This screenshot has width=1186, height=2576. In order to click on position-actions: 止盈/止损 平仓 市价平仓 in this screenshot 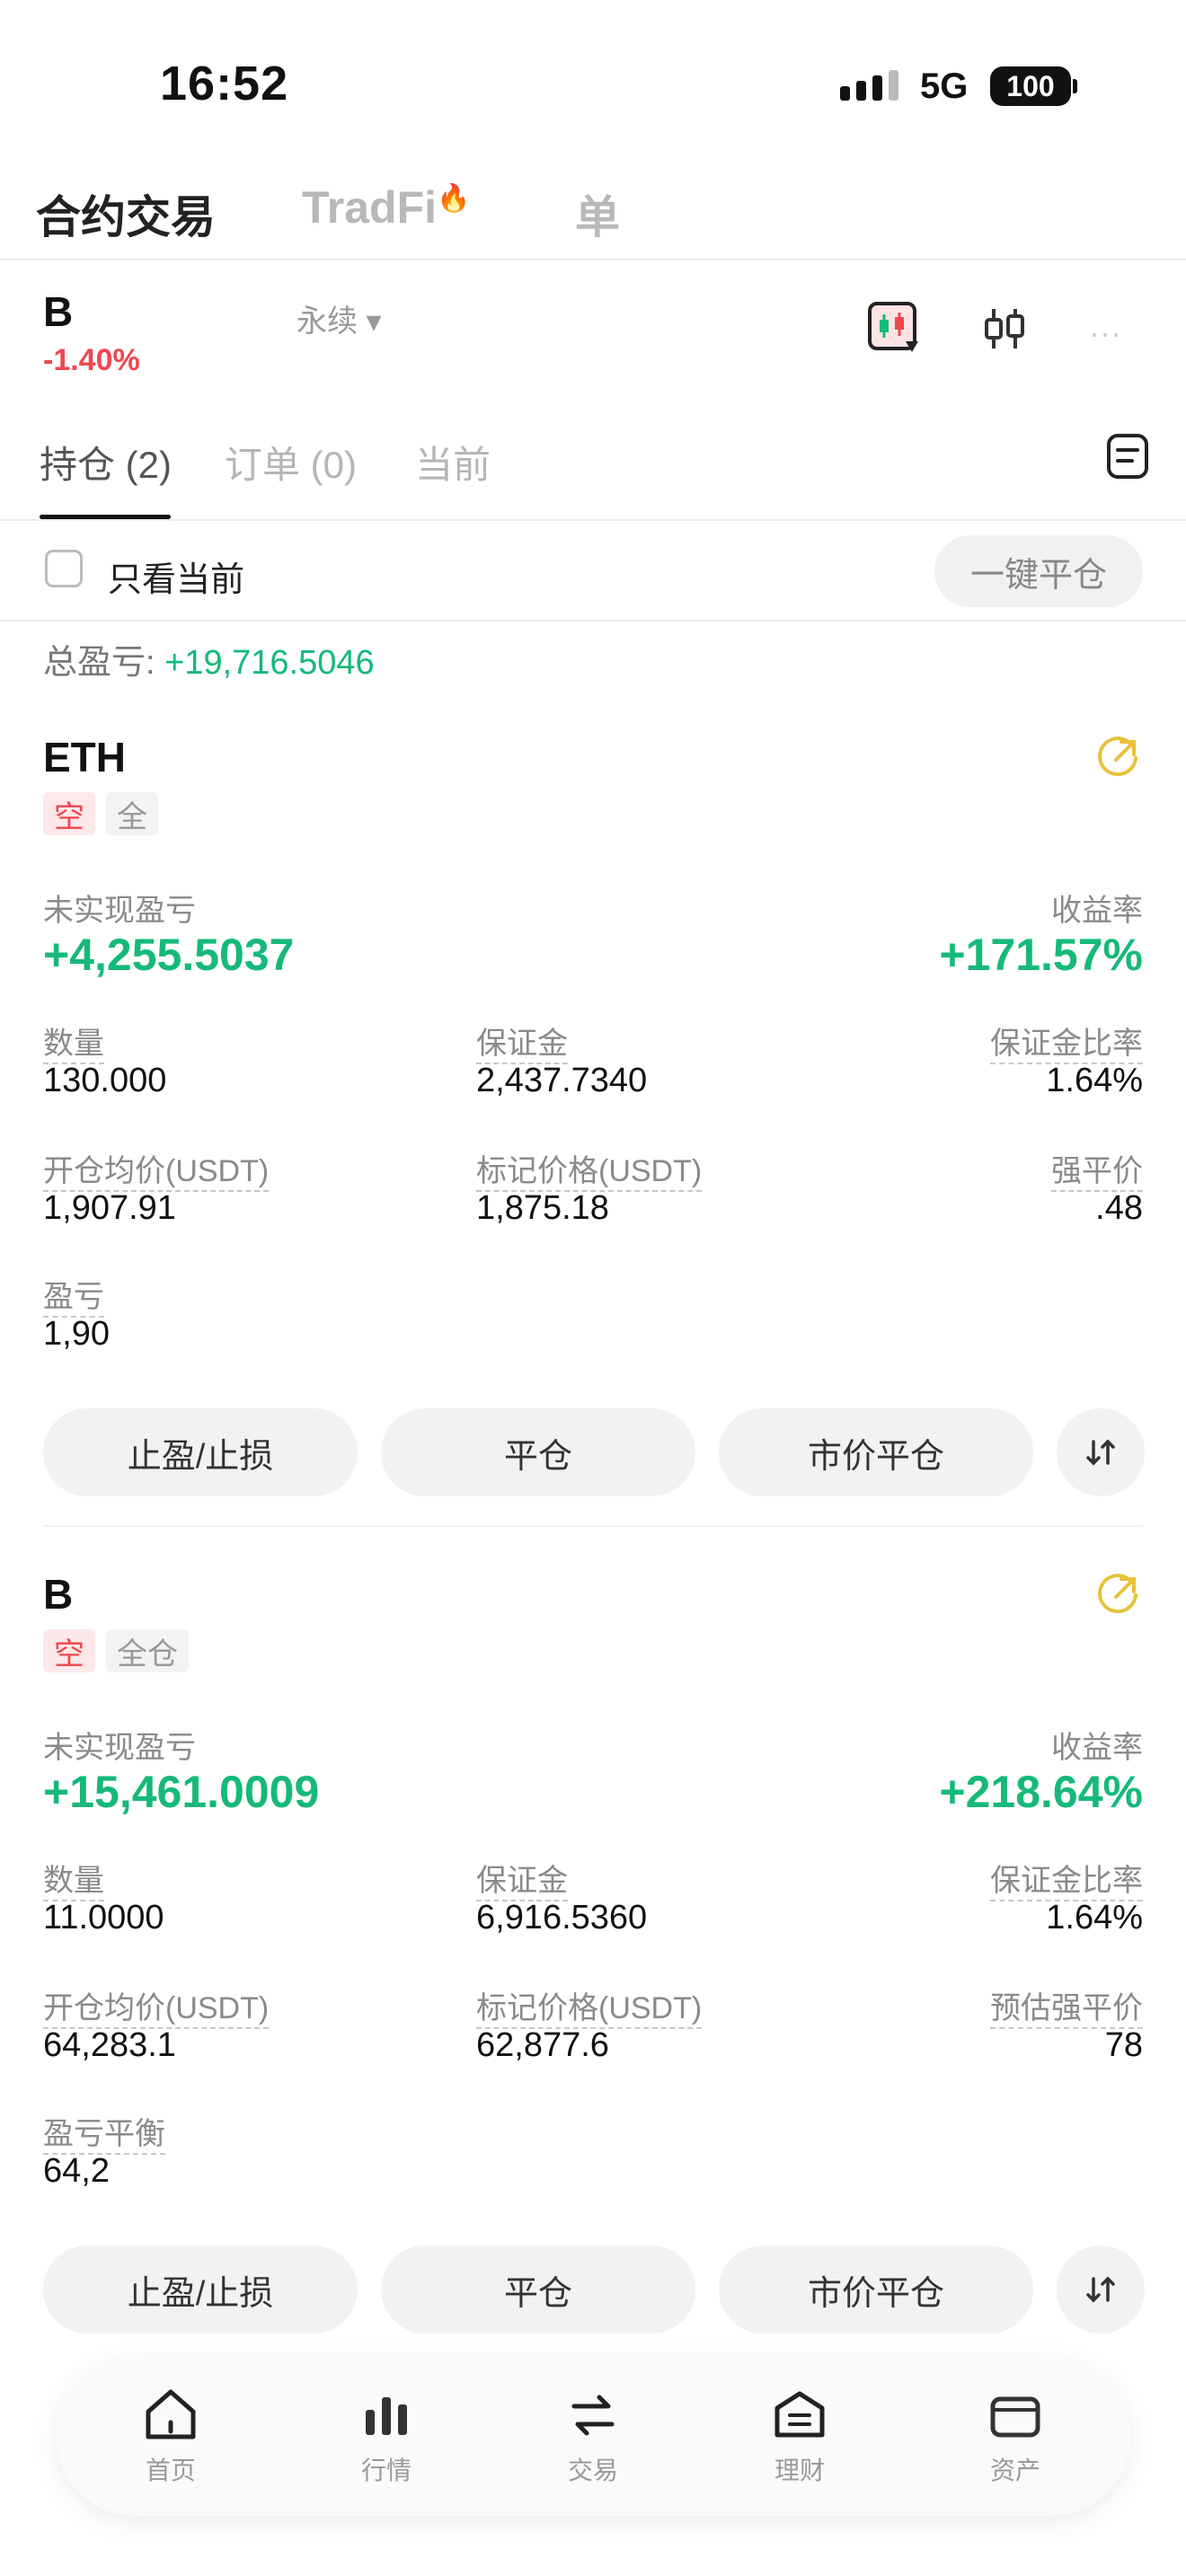, I will do `click(593, 2289)`.